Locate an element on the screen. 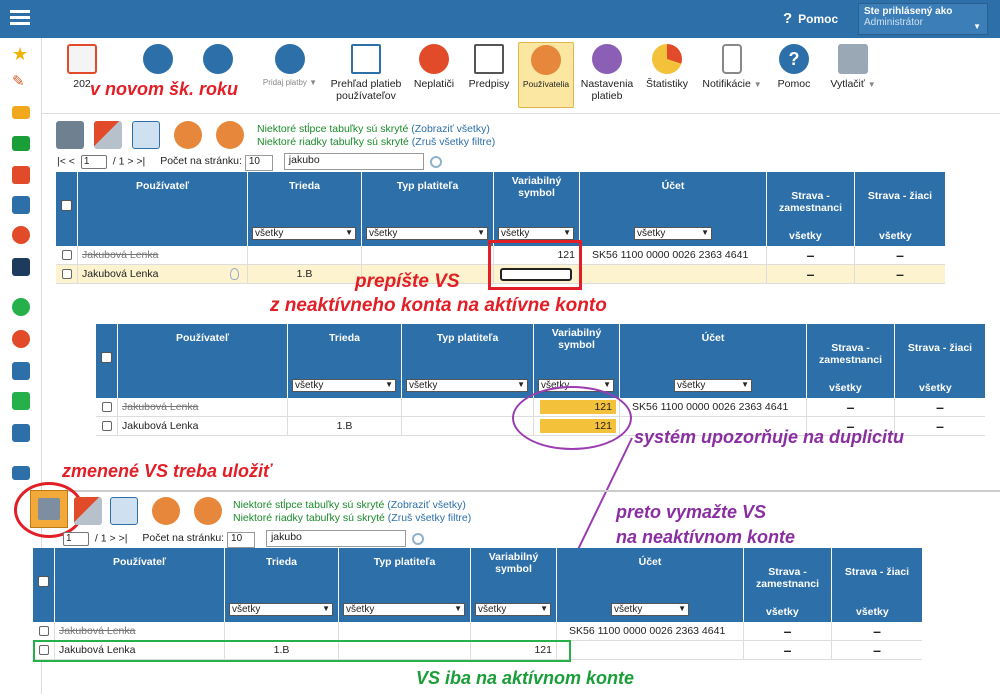 This screenshot has height=694, width=1000. row-checkbox is located at coordinates (44, 631).